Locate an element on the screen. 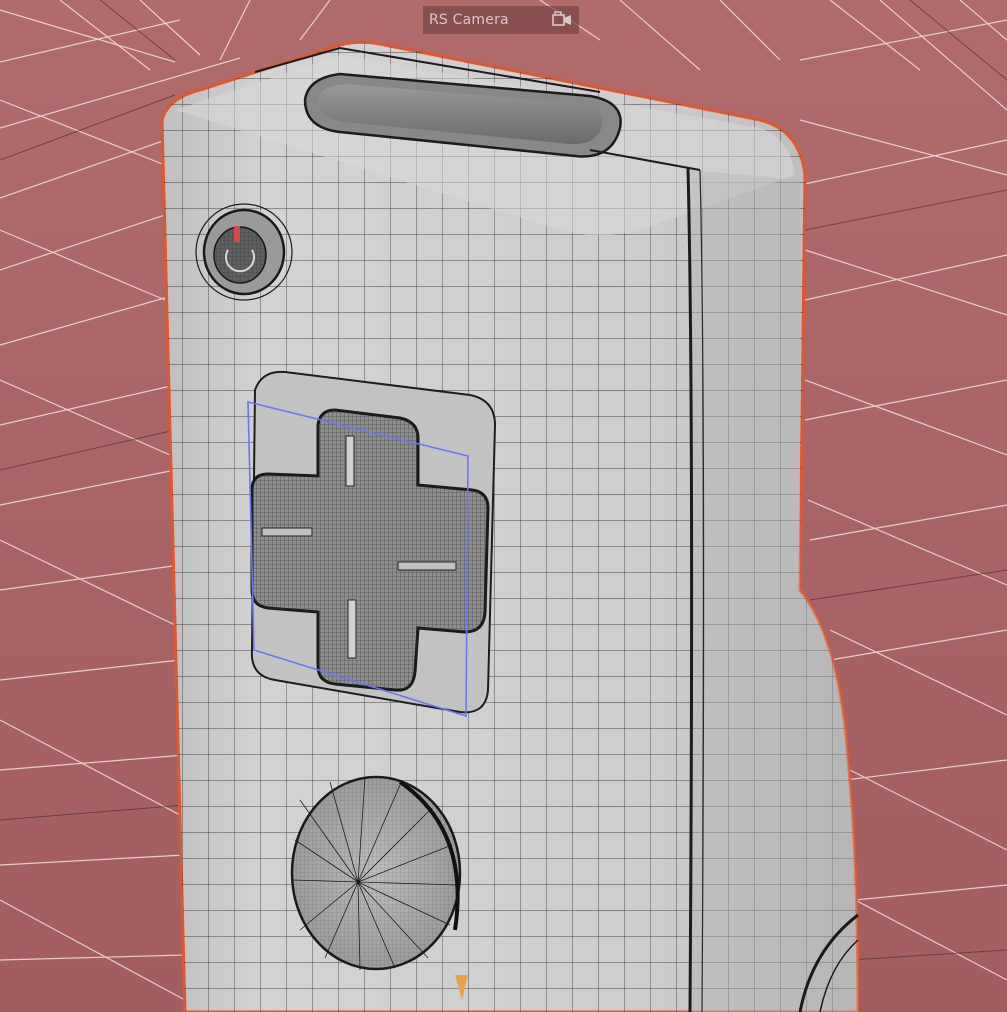 Image resolution: width=1007 pixels, height=1012 pixels. camera-lock-icon is located at coordinates (562, 20).